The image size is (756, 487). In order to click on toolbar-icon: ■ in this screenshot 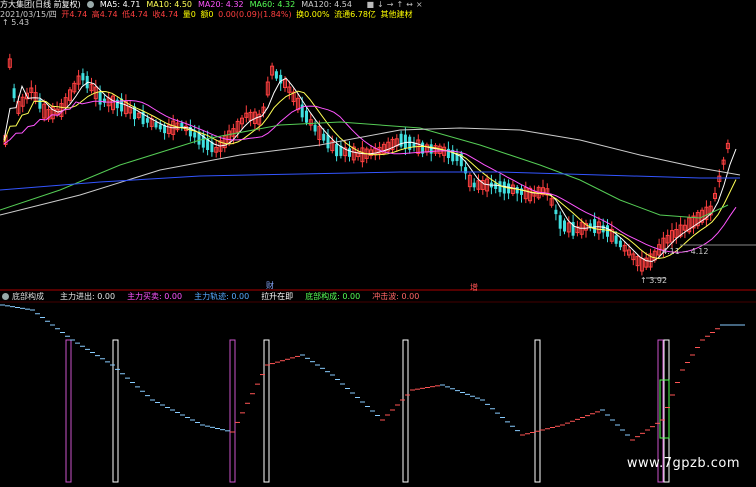, I will do `click(370, 4)`.